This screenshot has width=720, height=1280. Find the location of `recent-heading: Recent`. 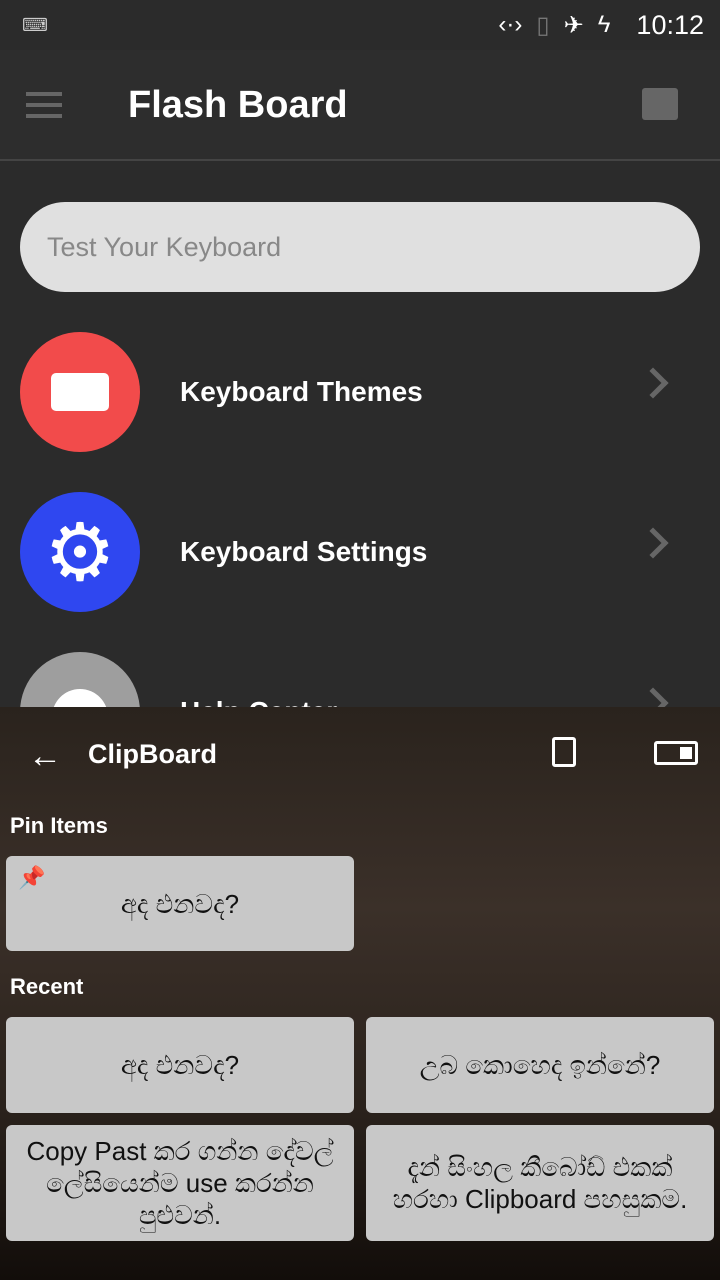

recent-heading: Recent is located at coordinates (47, 986).